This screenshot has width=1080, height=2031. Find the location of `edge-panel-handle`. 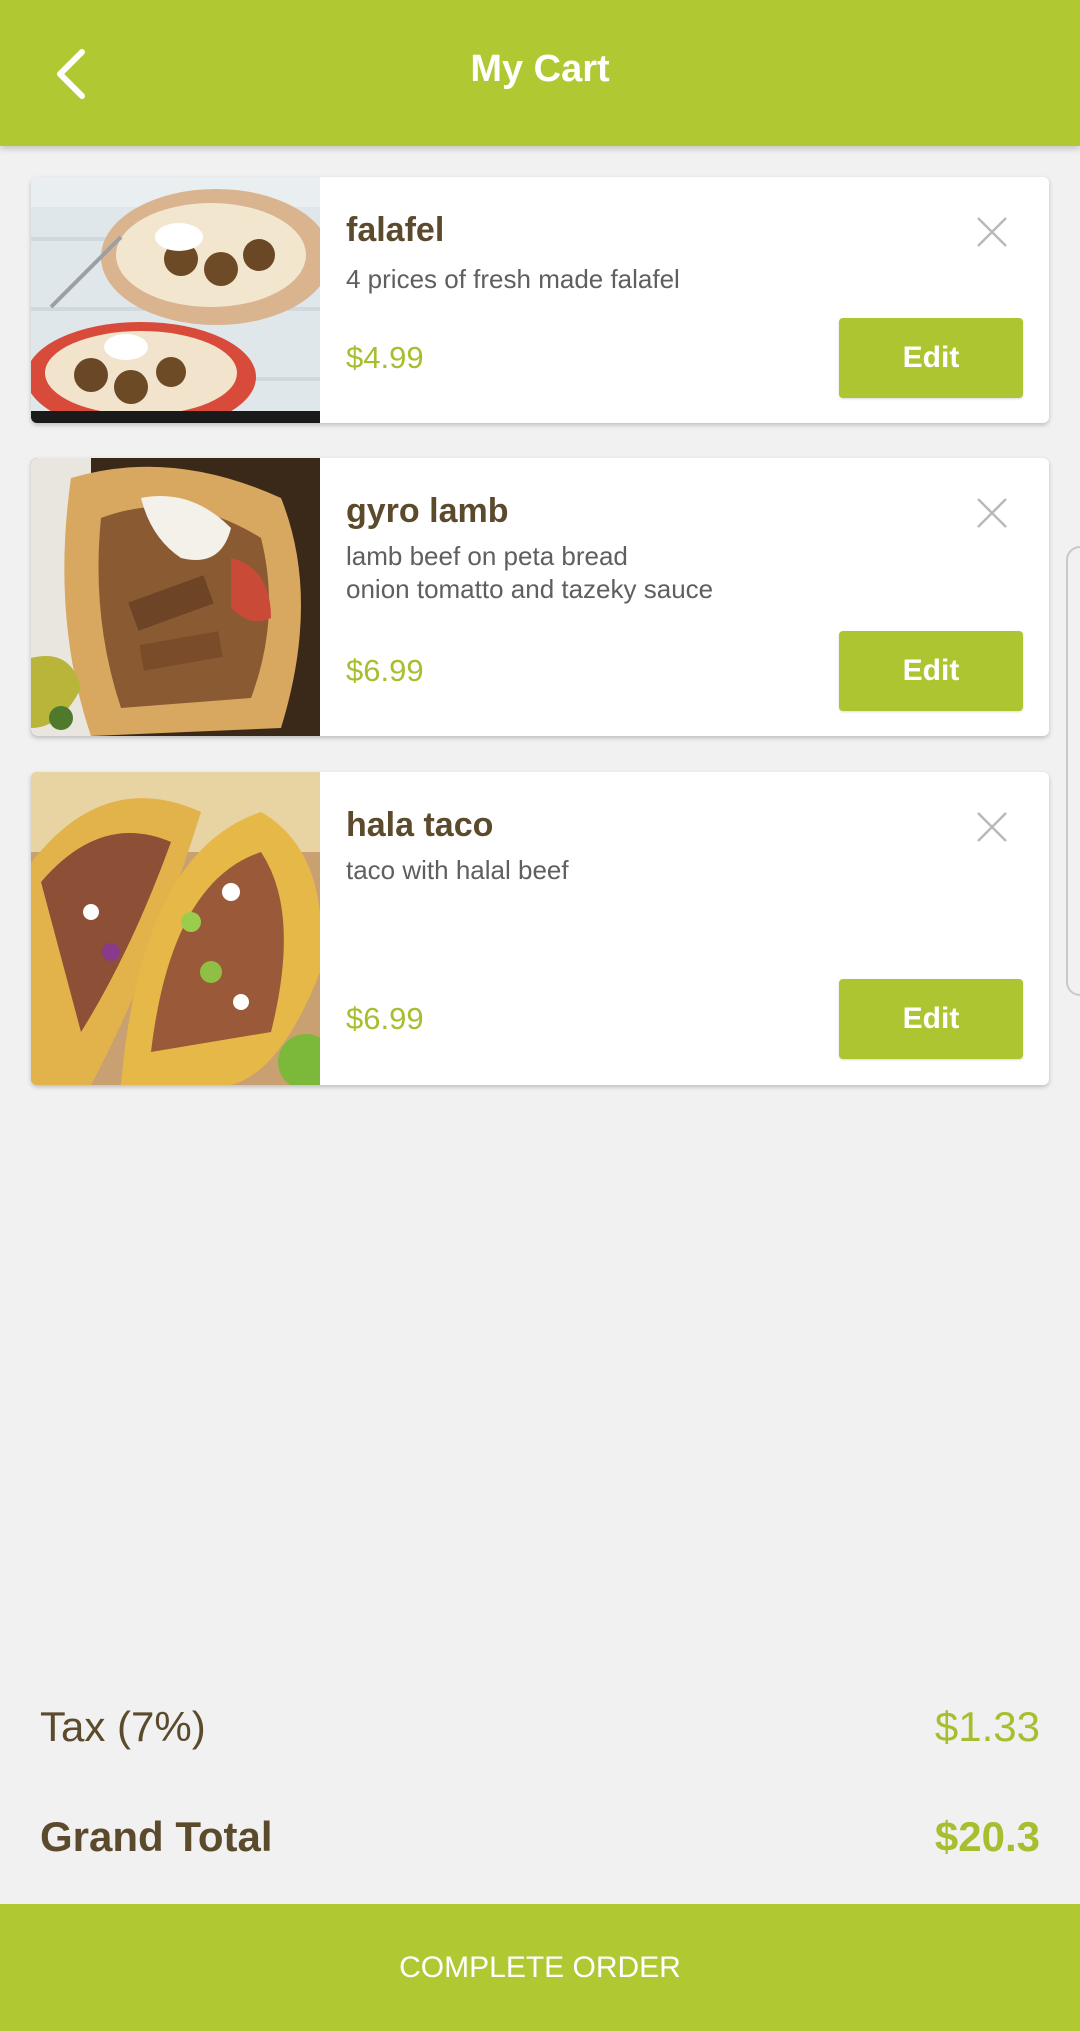

edge-panel-handle is located at coordinates (1073, 771).